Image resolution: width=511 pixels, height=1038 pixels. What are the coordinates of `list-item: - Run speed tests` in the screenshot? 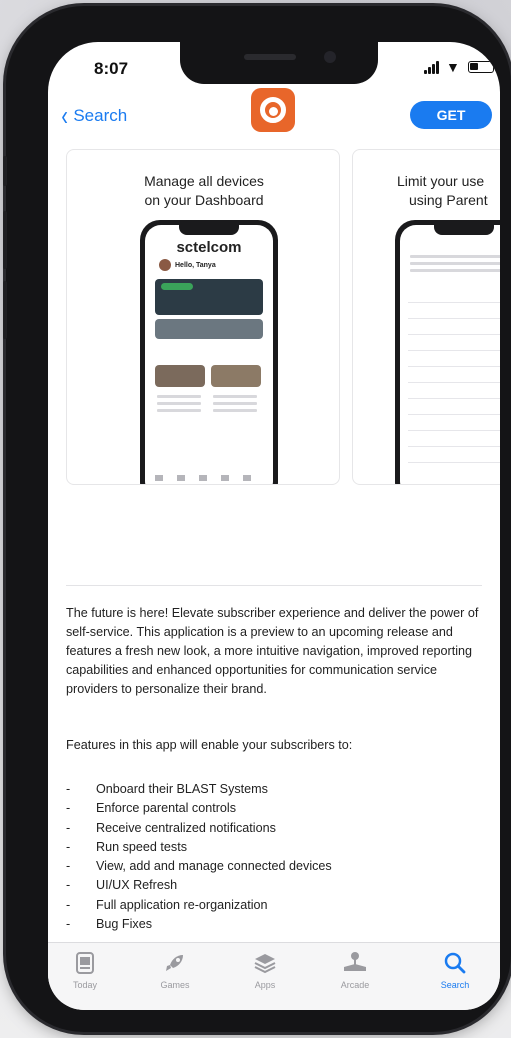 It's located at (276, 847).